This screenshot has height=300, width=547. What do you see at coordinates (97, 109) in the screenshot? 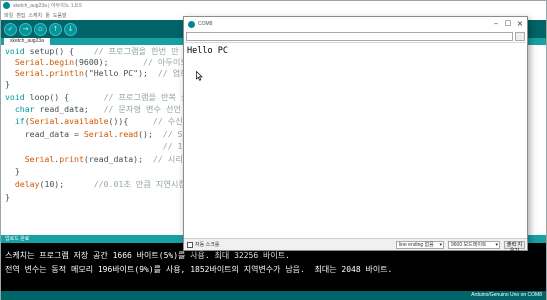
I see `code-line: char read_data; // 문자형 변수 선언` at bounding box center [97, 109].